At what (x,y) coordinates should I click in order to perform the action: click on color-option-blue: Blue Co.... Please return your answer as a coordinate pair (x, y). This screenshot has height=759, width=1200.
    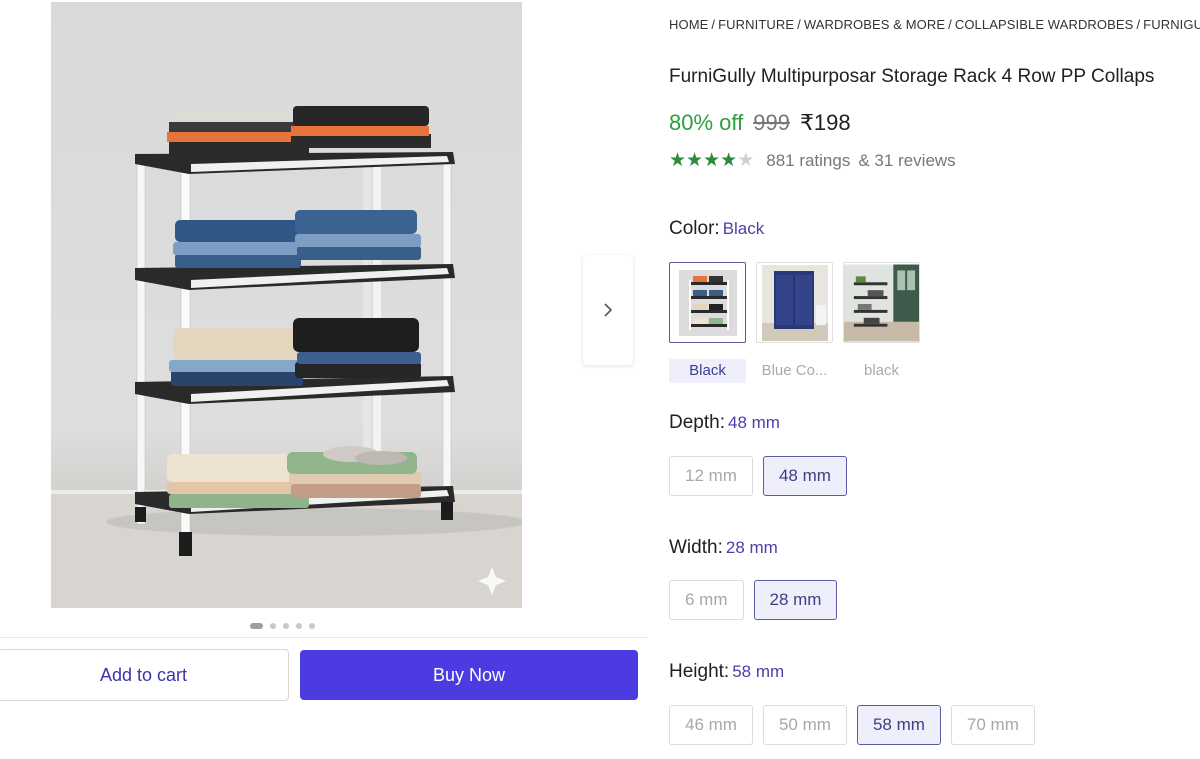
    Looking at the image, I should click on (794, 322).